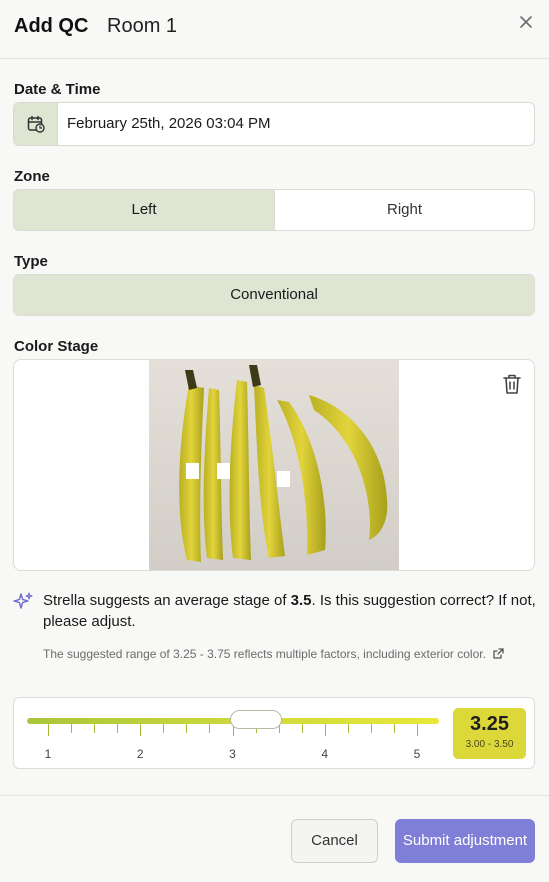  Describe the element at coordinates (56, 346) in the screenshot. I see `color-stage-label: Color Stage` at that location.